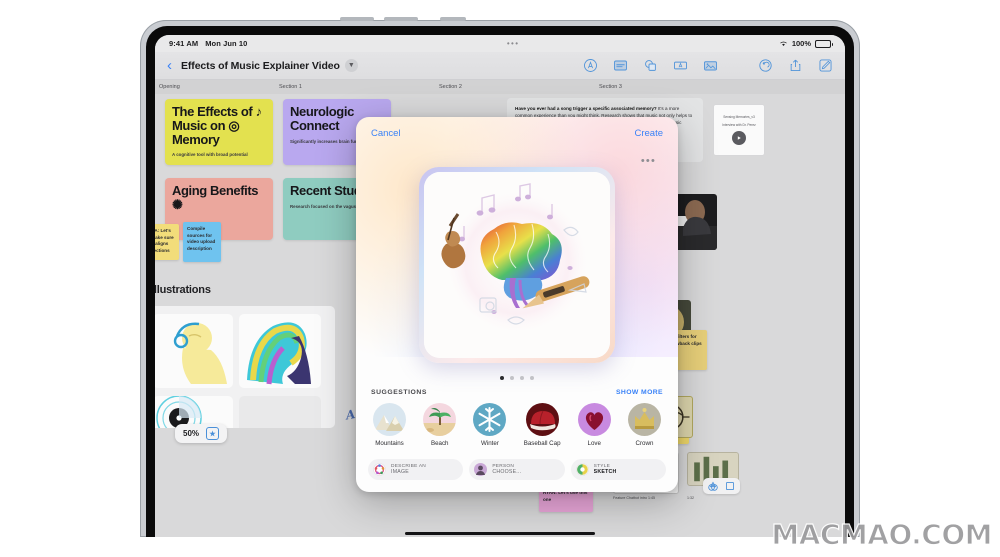 This screenshot has height=557, width=1000. I want to click on crown-icon, so click(644, 419).